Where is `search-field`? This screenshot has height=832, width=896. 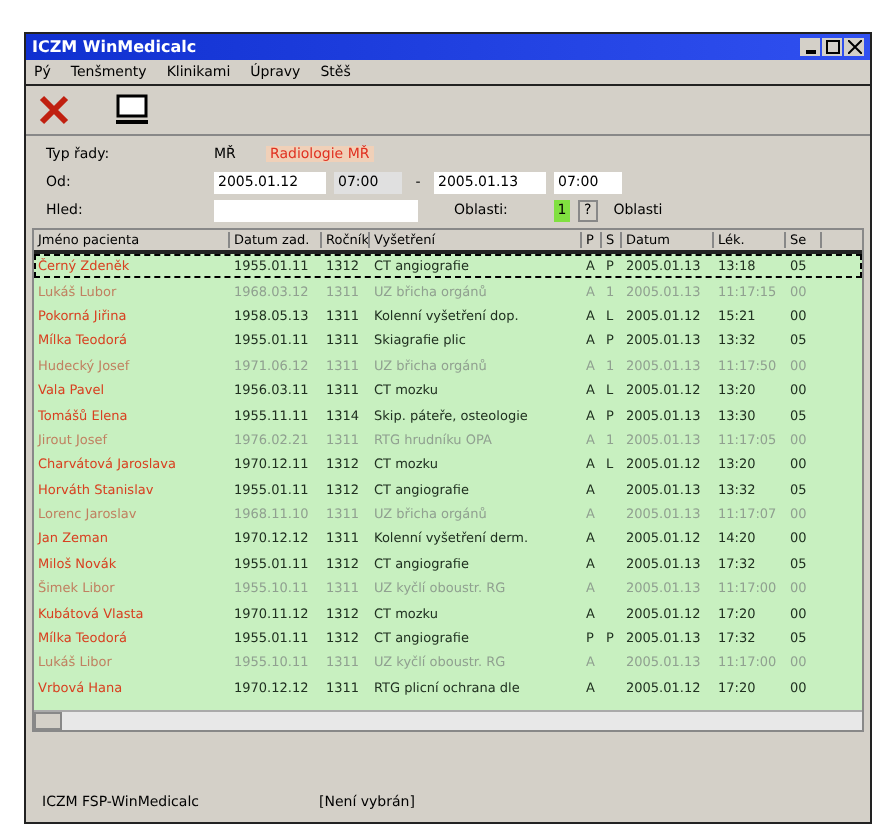 search-field is located at coordinates (316, 210).